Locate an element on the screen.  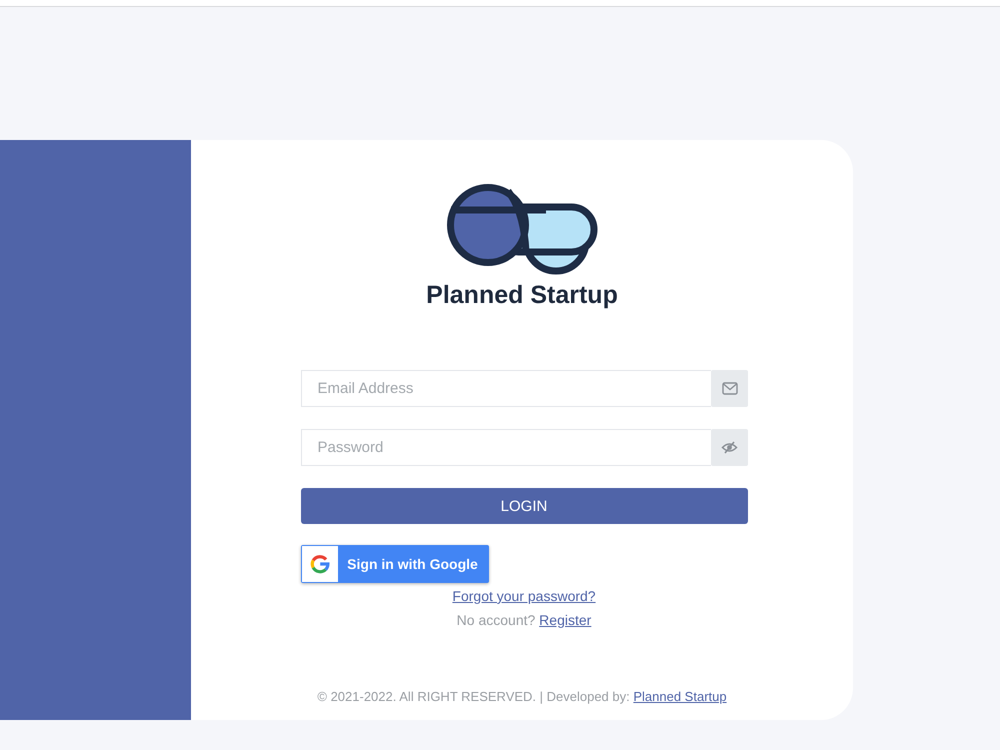
eye-slash-icon is located at coordinates (729, 447).